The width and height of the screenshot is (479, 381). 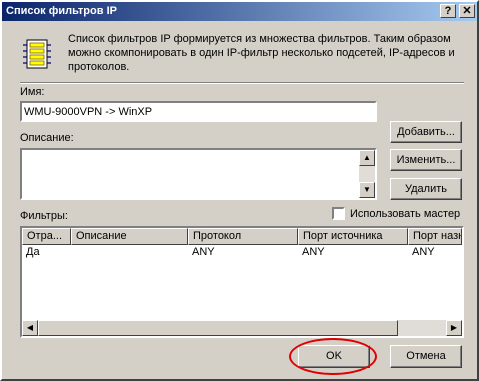 I want to click on column-header-protocol: Протокол, so click(x=243, y=236).